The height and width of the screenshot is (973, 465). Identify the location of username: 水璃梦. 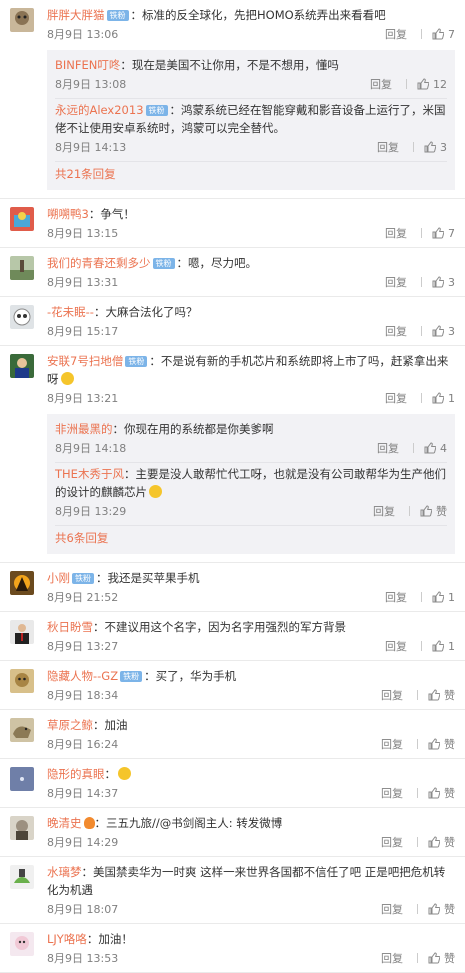
(64, 872).